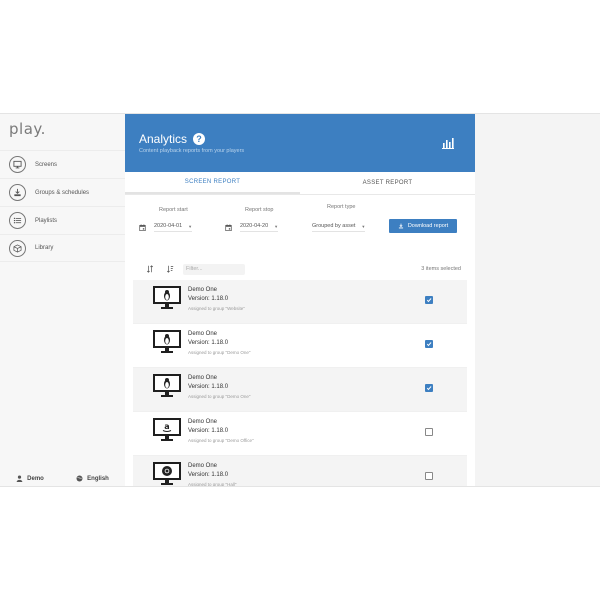  I want to click on report-start-field: 2020-04-01 ▼, so click(173, 227).